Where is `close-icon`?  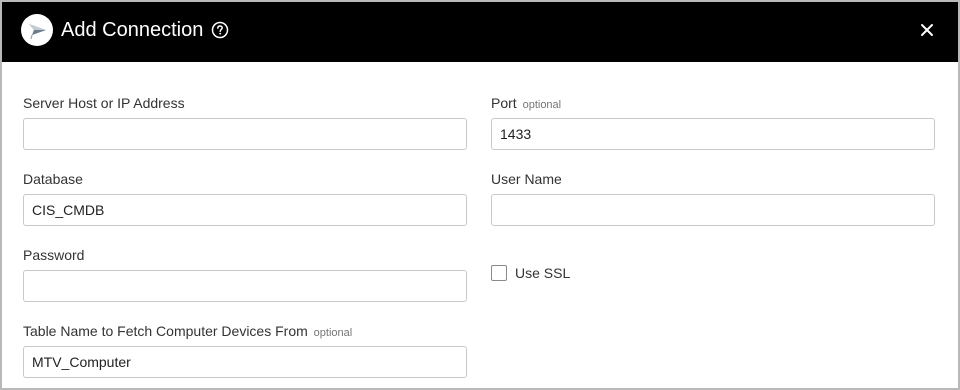
close-icon is located at coordinates (927, 30).